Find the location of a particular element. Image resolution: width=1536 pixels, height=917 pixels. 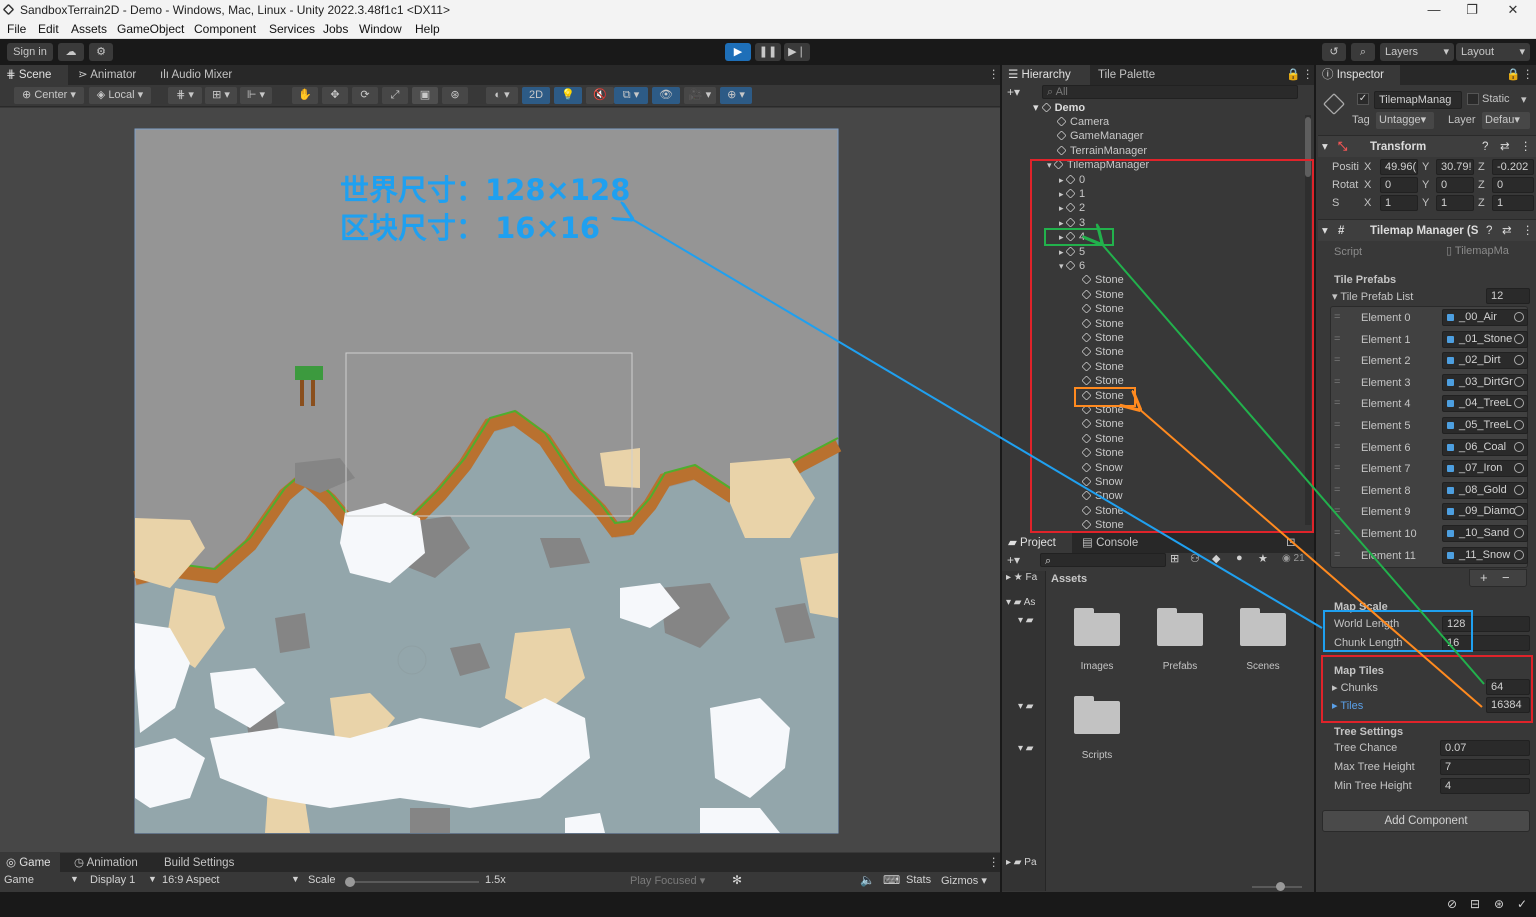

camera-icon: 🎥 ▾ is located at coordinates (700, 95).